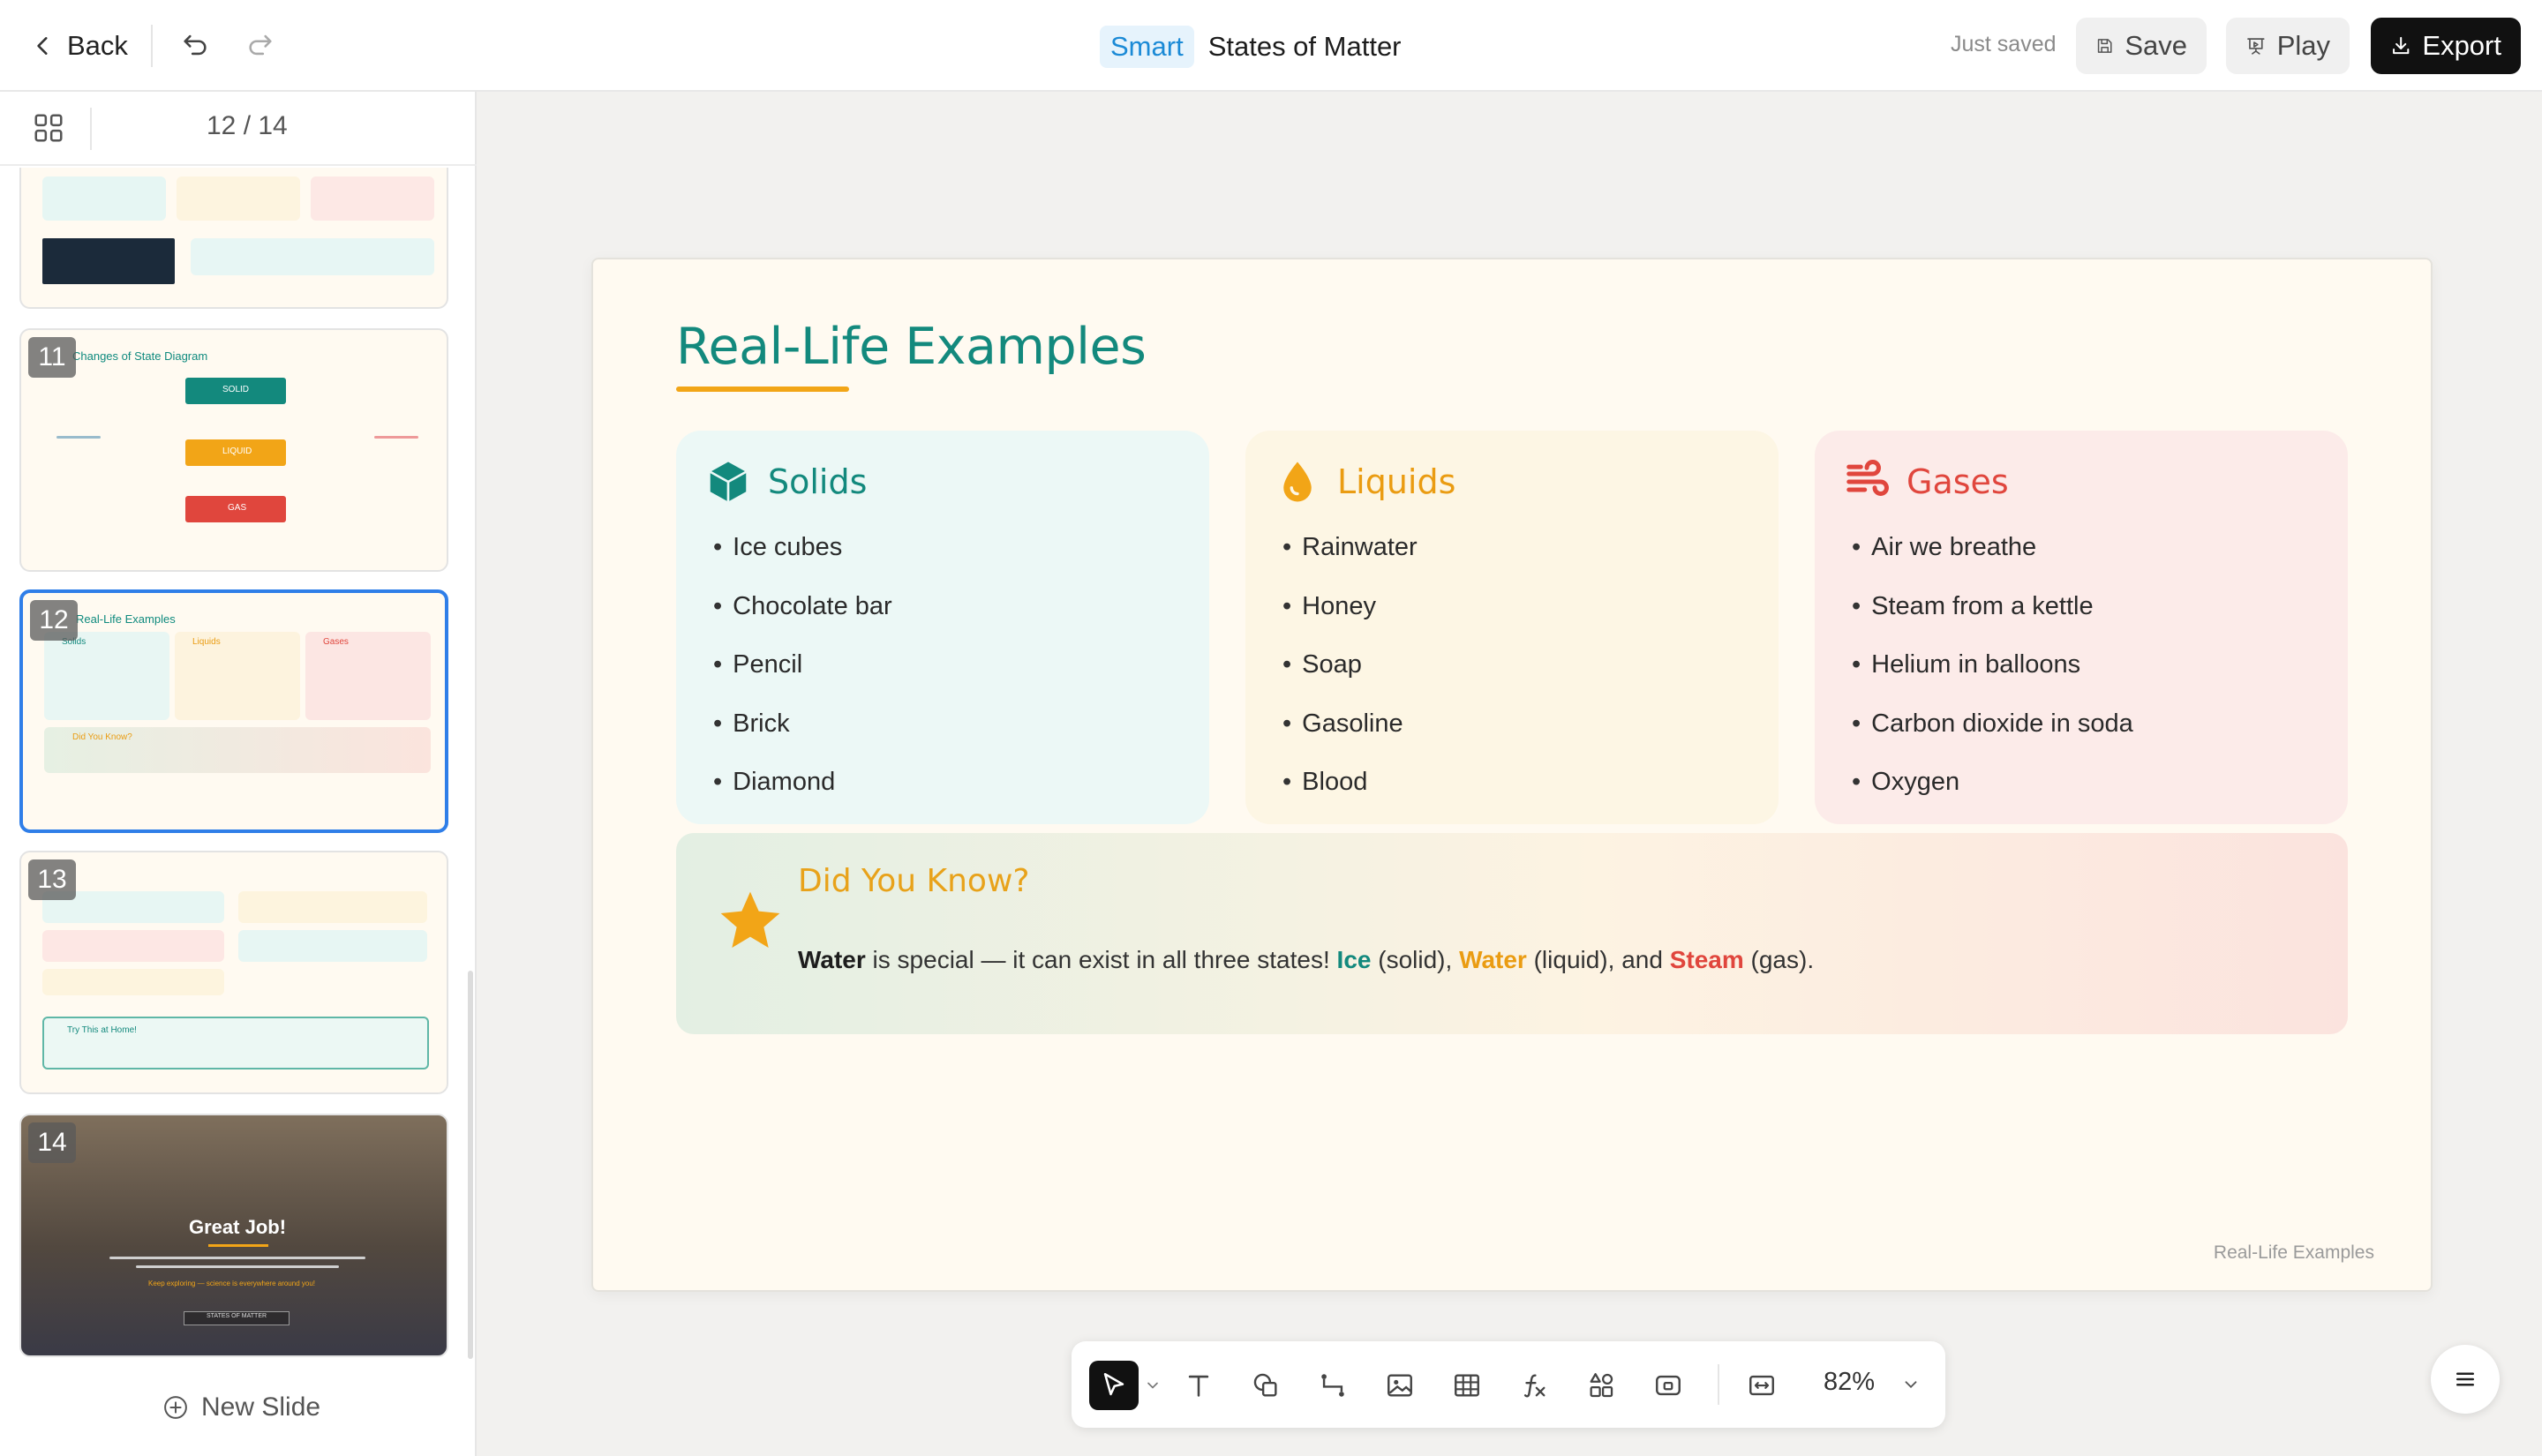 This screenshot has width=2542, height=1456. Describe the element at coordinates (1849, 1382) in the screenshot. I see `zoom-level: 82%` at that location.